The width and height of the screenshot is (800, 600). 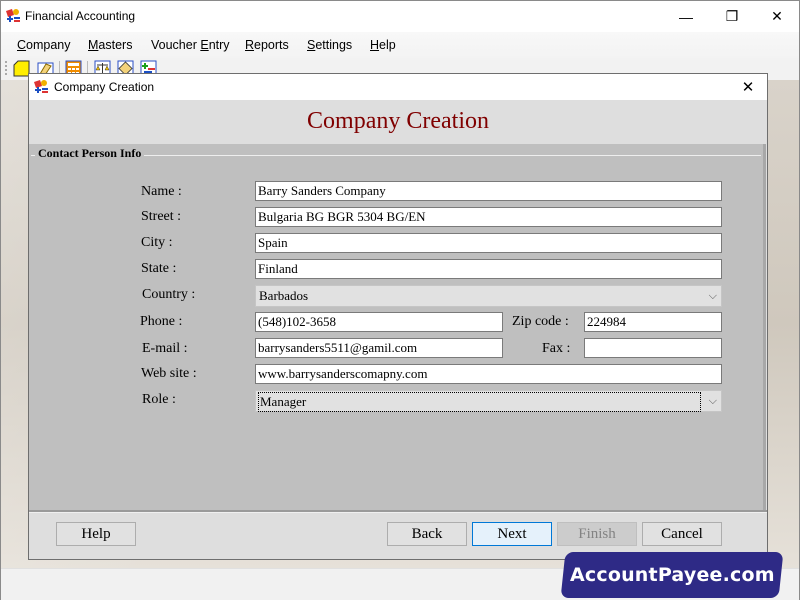 What do you see at coordinates (165, 348) in the screenshot?
I see `email-label: E-mail :` at bounding box center [165, 348].